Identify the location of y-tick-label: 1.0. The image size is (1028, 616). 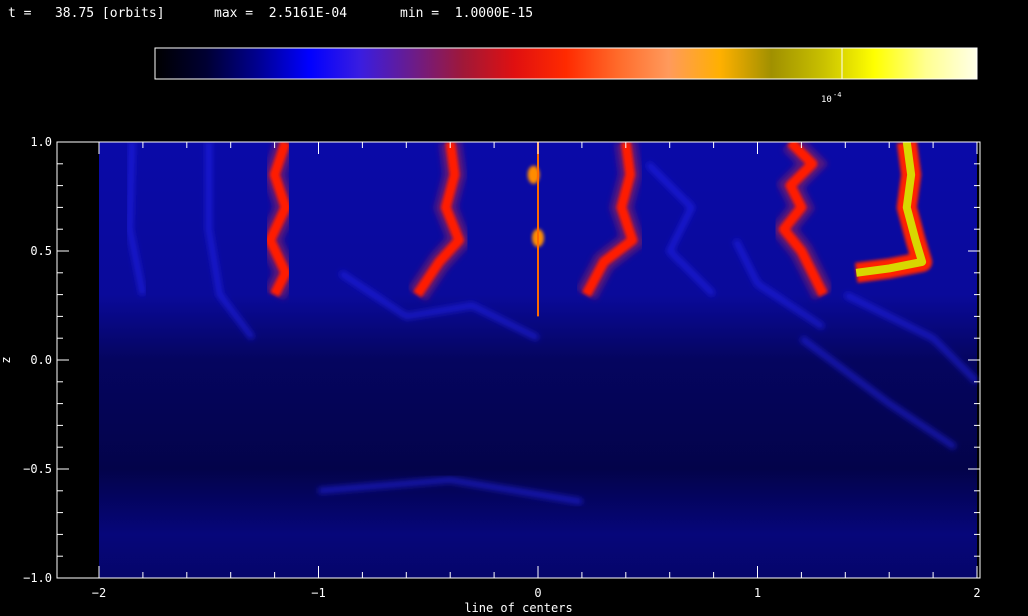
(41, 142).